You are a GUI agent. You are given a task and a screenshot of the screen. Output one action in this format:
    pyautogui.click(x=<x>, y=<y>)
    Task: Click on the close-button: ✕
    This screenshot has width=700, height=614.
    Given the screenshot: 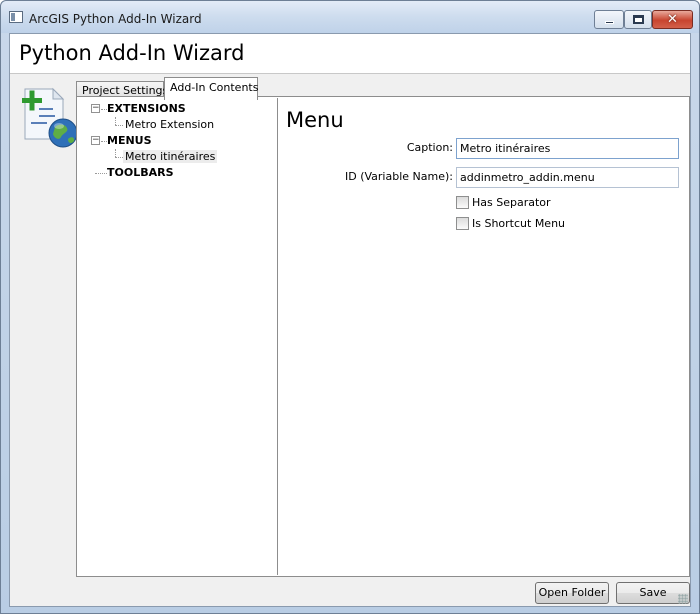 What is the action you would take?
    pyautogui.click(x=672, y=19)
    